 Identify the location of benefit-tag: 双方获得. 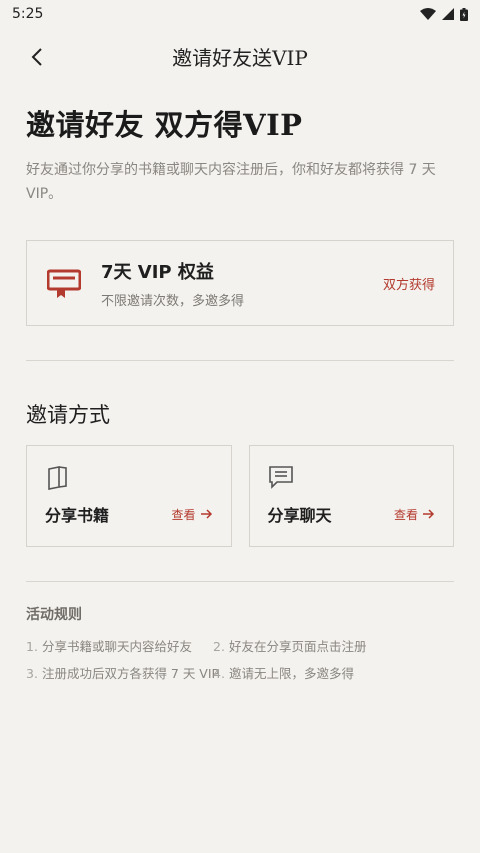
(408, 285).